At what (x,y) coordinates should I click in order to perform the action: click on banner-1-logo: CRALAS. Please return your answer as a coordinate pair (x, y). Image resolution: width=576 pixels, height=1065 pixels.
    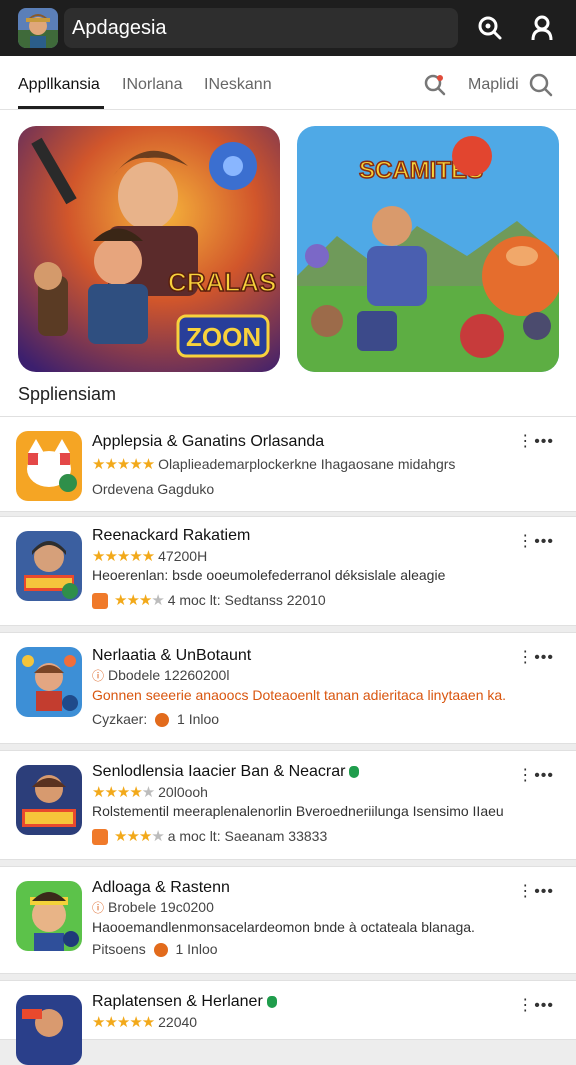
    Looking at the image, I should click on (222, 282).